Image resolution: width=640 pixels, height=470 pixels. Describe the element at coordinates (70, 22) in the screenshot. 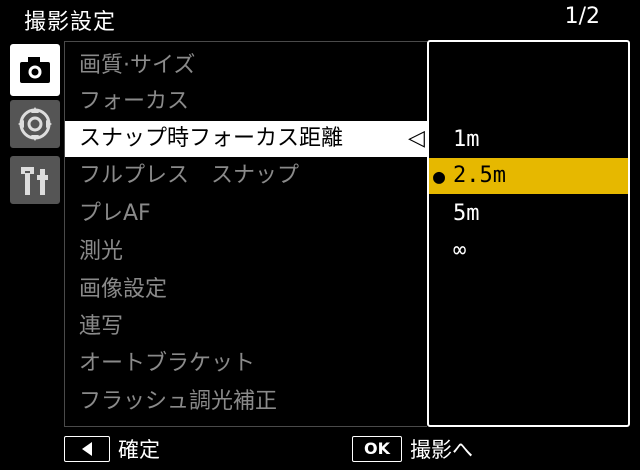

I see `page-title: 撮影設定` at that location.